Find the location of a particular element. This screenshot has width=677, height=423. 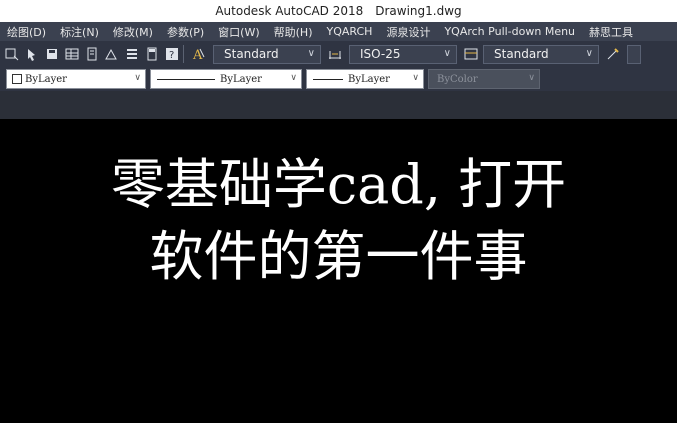

caption-line-2: 软件的第一件事 is located at coordinates (338, 256).